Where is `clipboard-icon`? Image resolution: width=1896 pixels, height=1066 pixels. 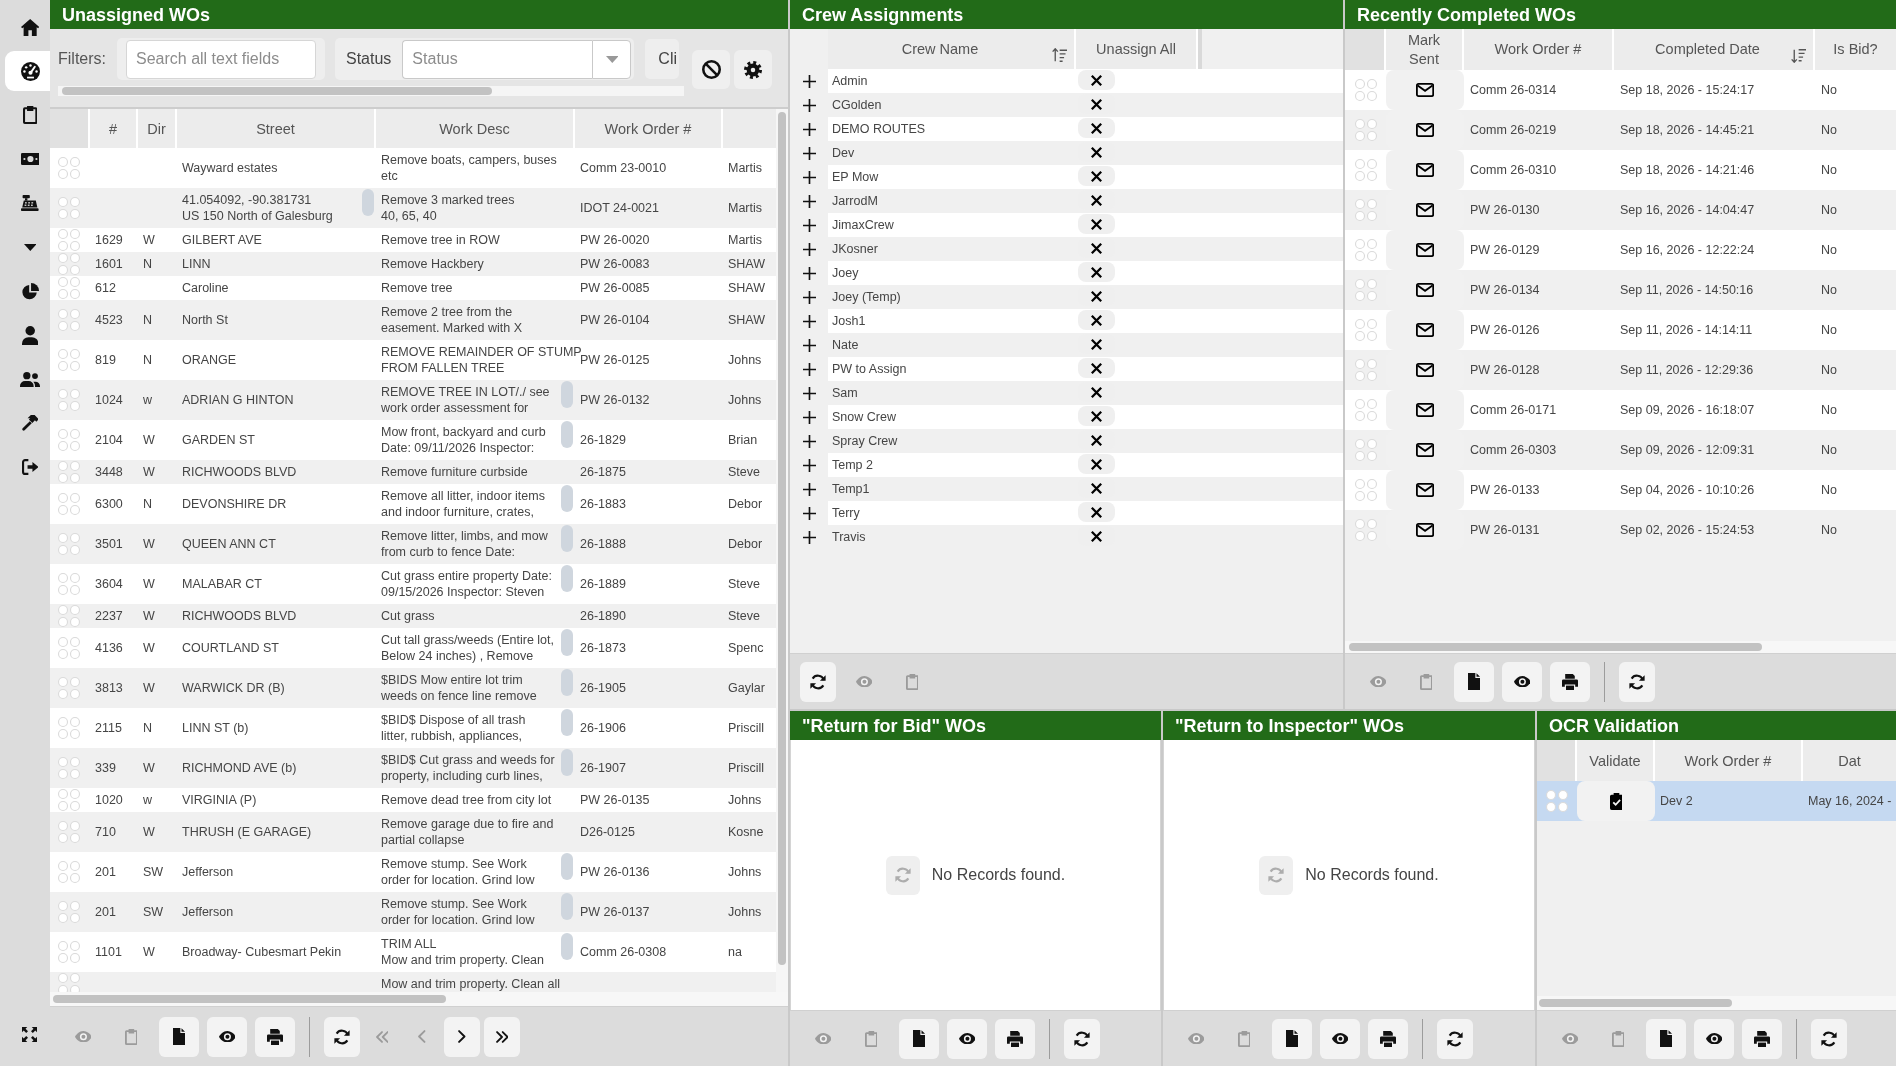 clipboard-icon is located at coordinates (30, 115).